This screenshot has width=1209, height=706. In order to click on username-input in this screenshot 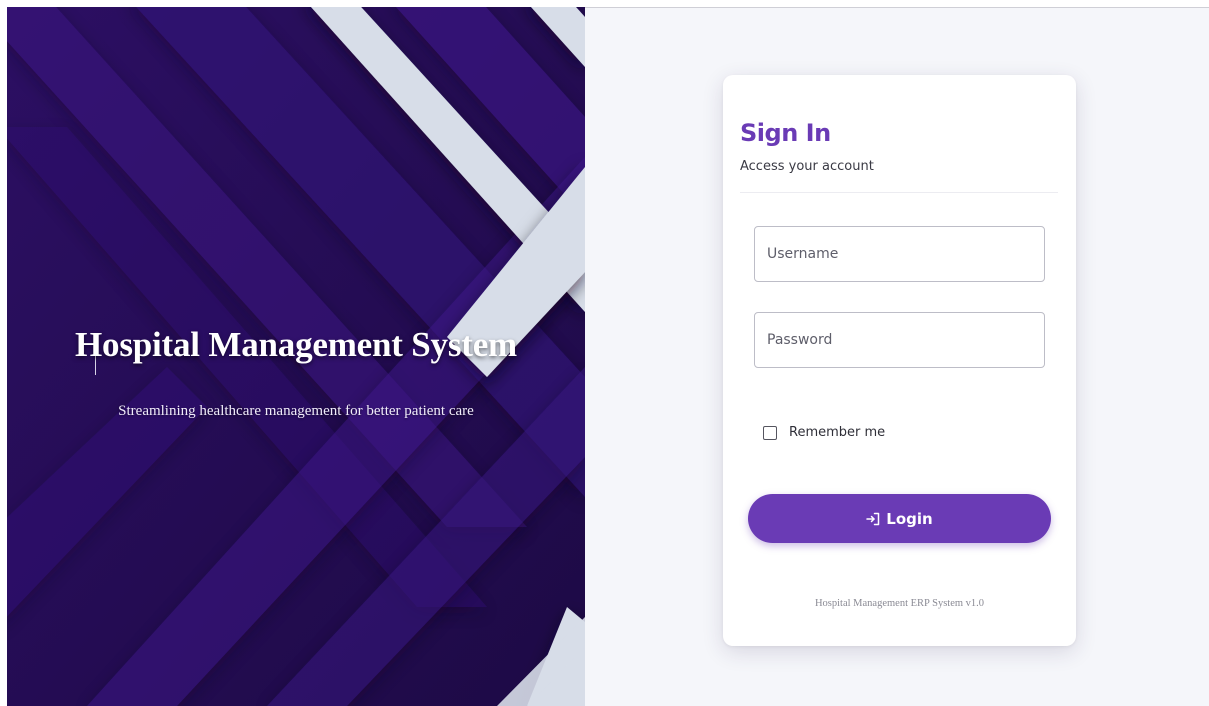, I will do `click(899, 254)`.